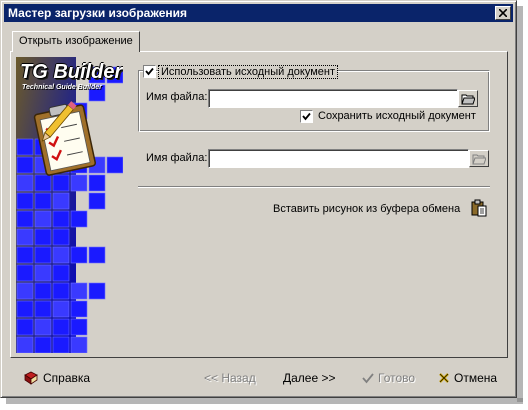 This screenshot has width=528, height=410. Describe the element at coordinates (264, 401) in the screenshot. I see `window-shadow-bottom` at that location.